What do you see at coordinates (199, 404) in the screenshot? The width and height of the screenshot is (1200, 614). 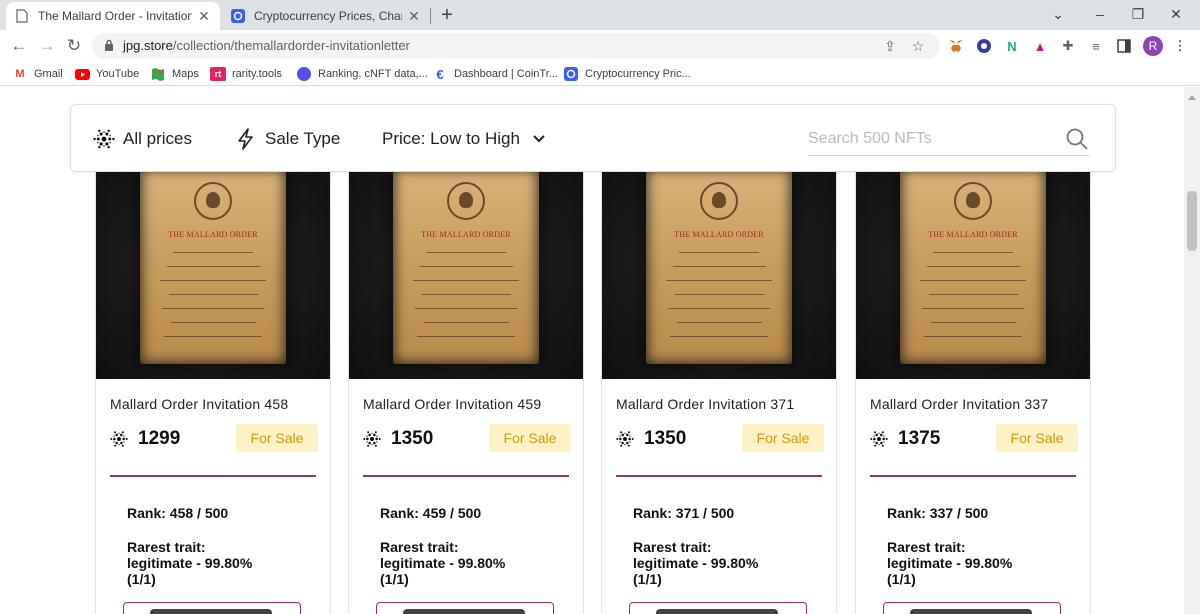 I see `nft-name: Mallard Order Invitation 458` at bounding box center [199, 404].